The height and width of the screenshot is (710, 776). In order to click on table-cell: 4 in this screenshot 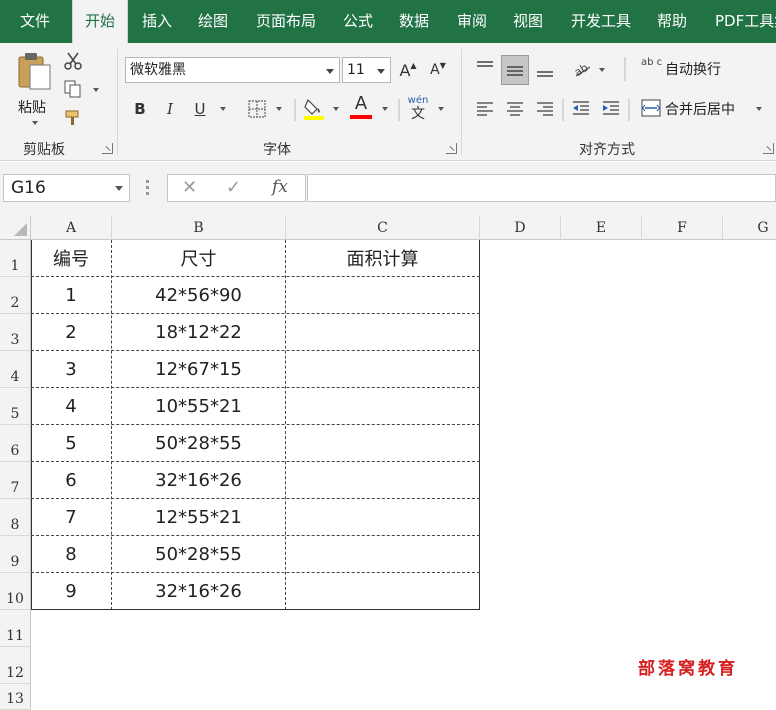, I will do `click(71, 406)`.